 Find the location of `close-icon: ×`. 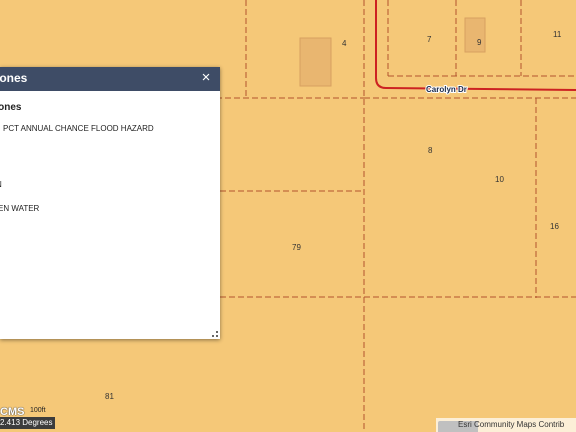

close-icon: × is located at coordinates (206, 78).